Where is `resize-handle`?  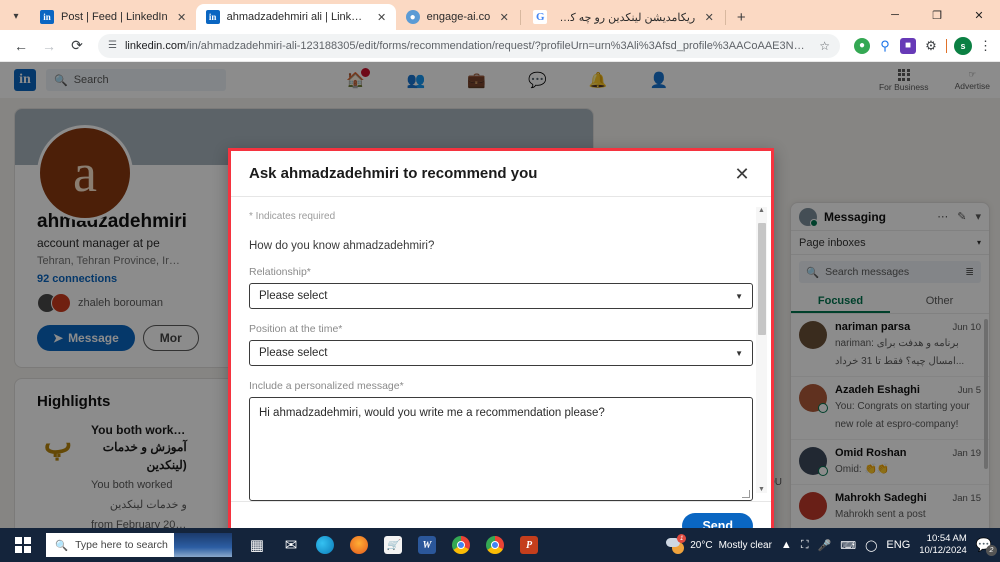 resize-handle is located at coordinates (746, 494).